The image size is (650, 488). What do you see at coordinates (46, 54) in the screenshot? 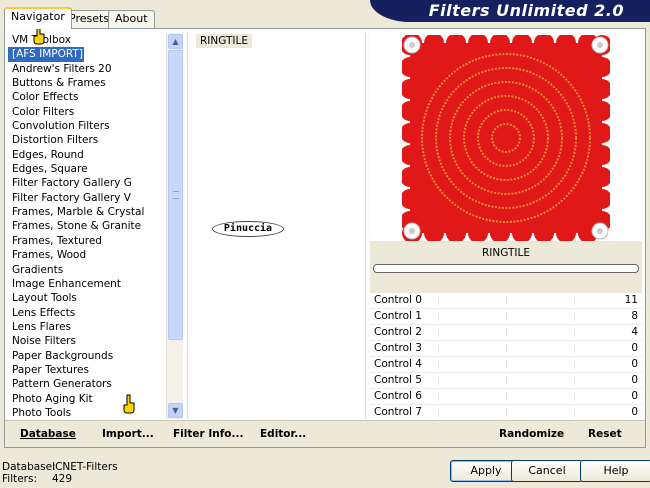
I see `category-item: [AFS IMPORT]` at bounding box center [46, 54].